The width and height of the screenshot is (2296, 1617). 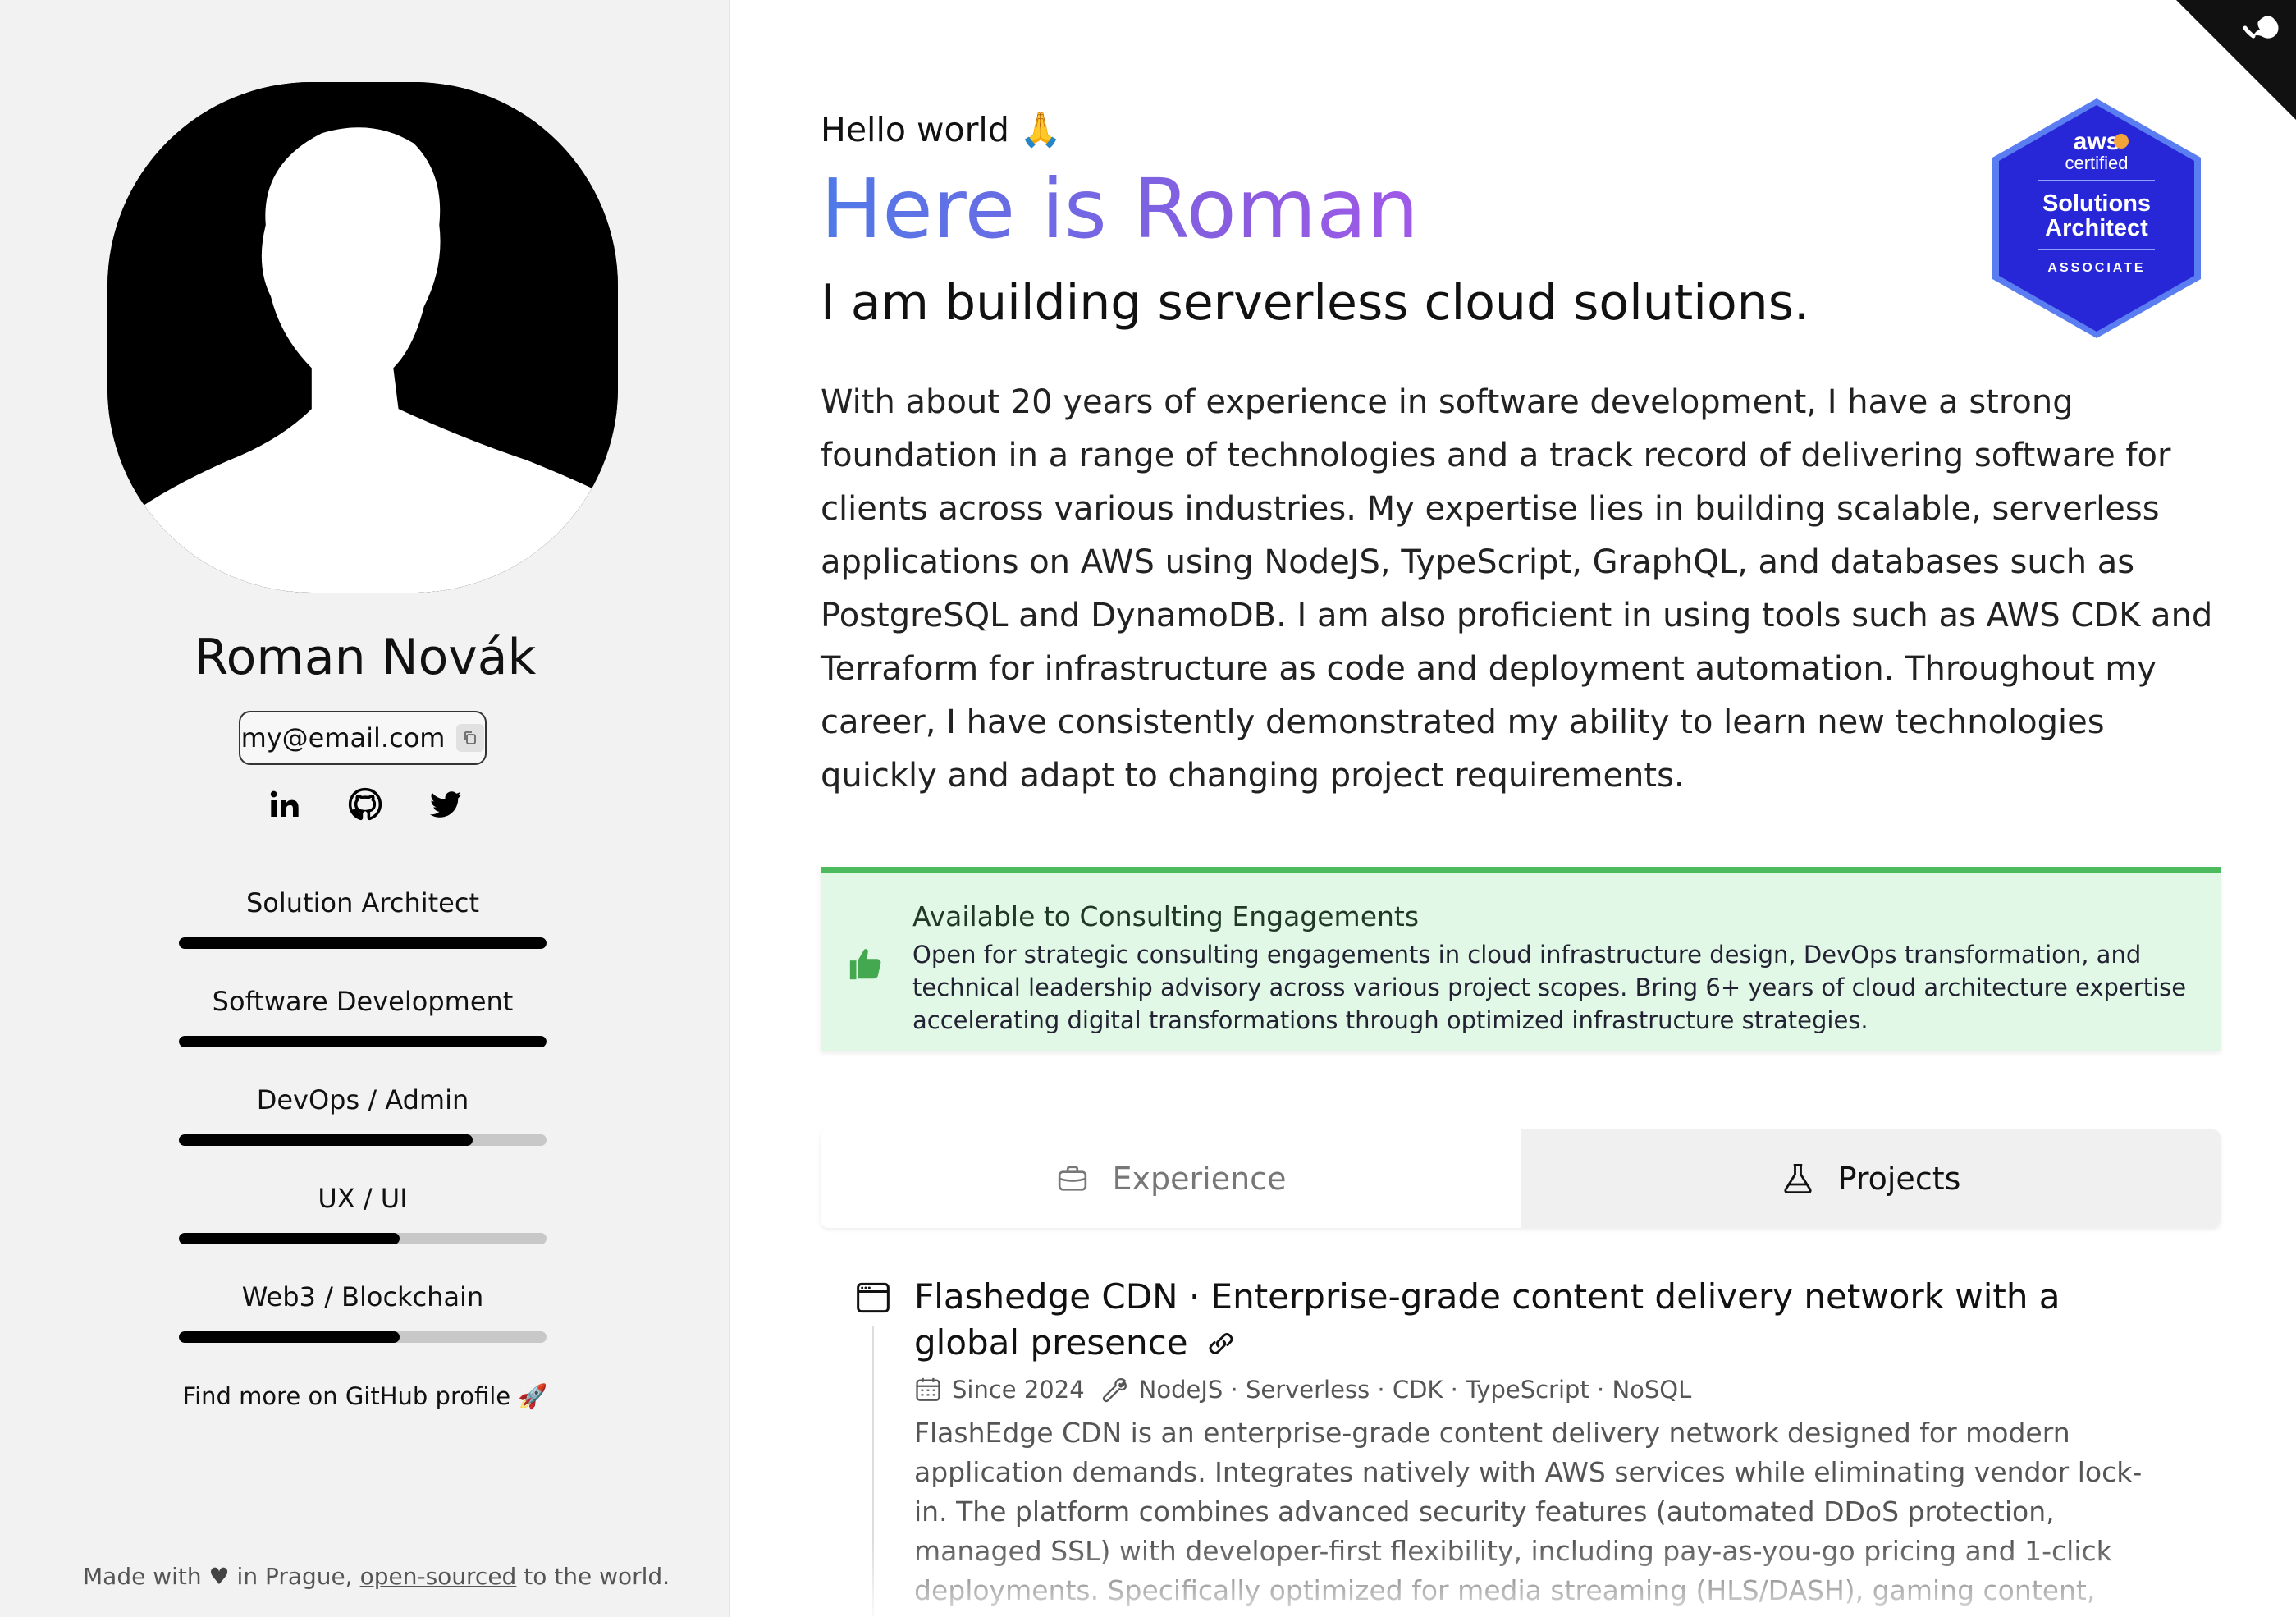 I want to click on thumbs-up-icon, so click(x=865, y=964).